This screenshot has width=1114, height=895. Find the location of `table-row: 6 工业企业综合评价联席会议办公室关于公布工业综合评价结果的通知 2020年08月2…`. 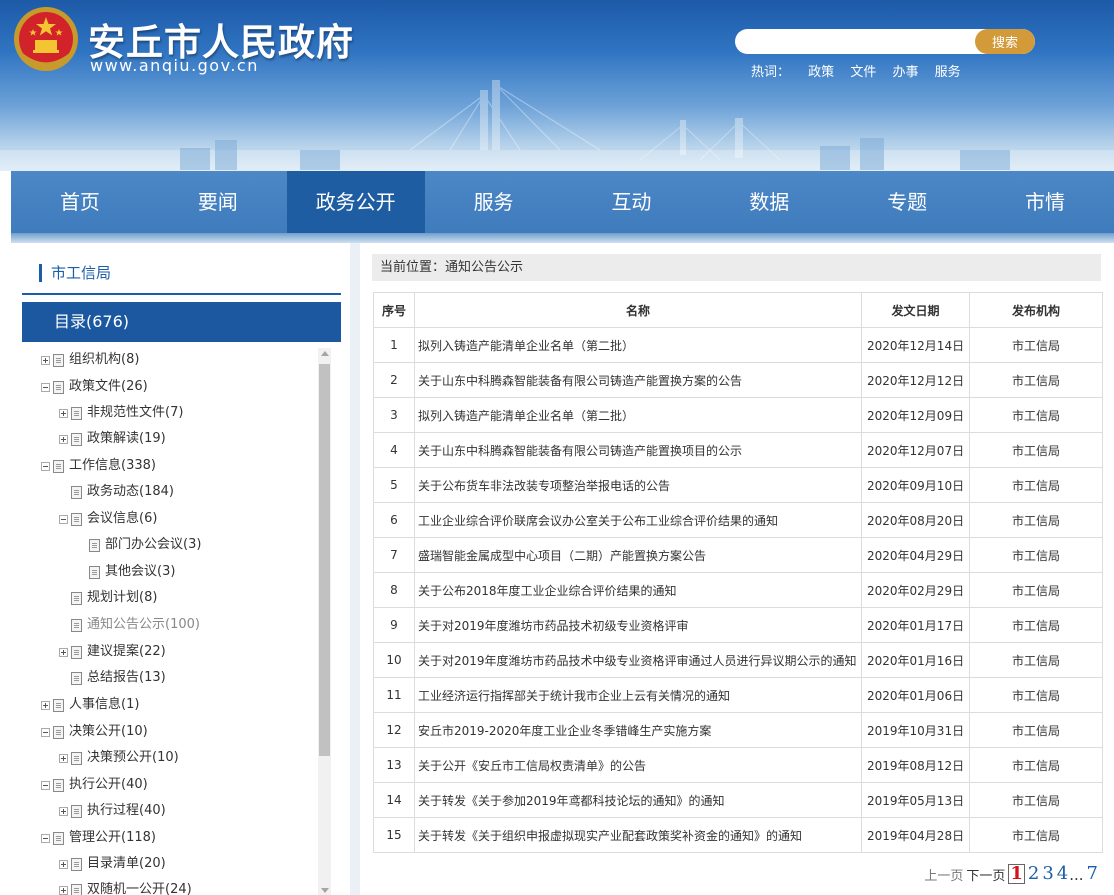

table-row: 6 工业企业综合评价联席会议办公室关于公布工业综合评价结果的通知 2020年08月2… is located at coordinates (738, 520).